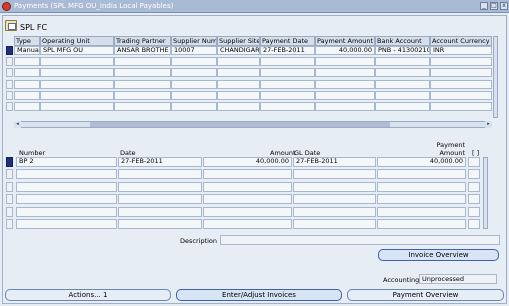 The image size is (509, 306). What do you see at coordinates (77, 41) in the screenshot?
I see `col-header-operating-unit: Operating Unit` at bounding box center [77, 41].